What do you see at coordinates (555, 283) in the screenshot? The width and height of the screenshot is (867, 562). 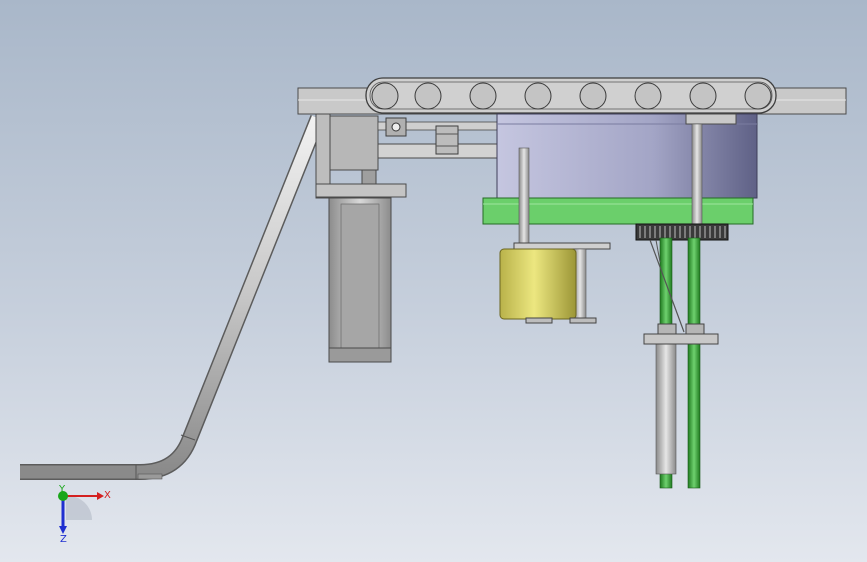 I see `gear-motor` at bounding box center [555, 283].